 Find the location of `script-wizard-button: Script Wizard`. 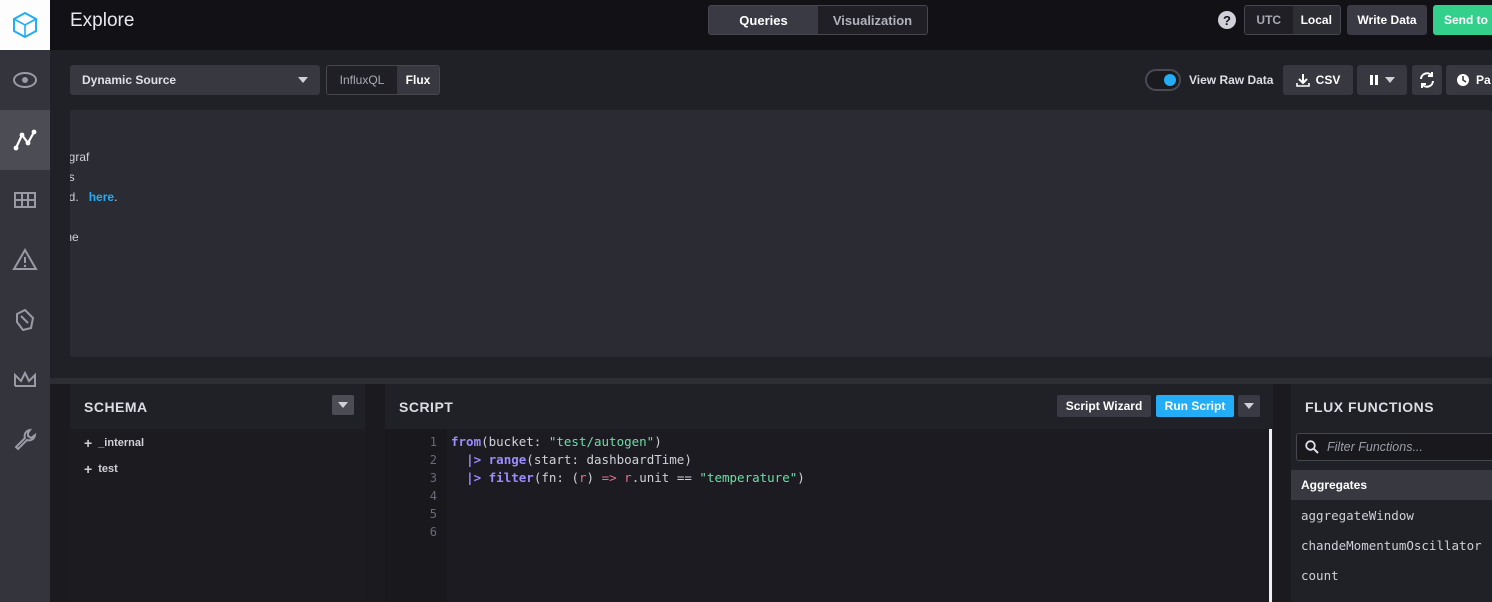

script-wizard-button: Script Wizard is located at coordinates (1104, 406).